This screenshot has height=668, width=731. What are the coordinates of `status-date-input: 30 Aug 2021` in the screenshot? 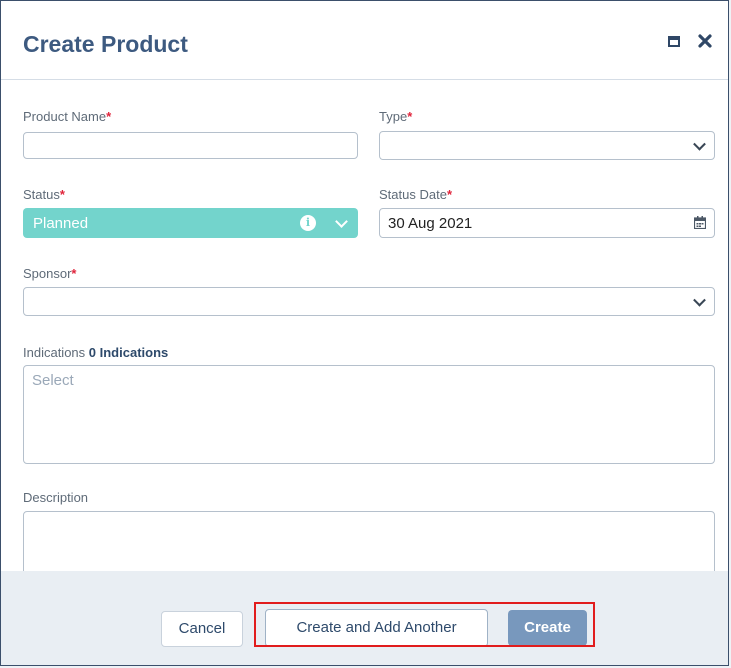 It's located at (547, 223).